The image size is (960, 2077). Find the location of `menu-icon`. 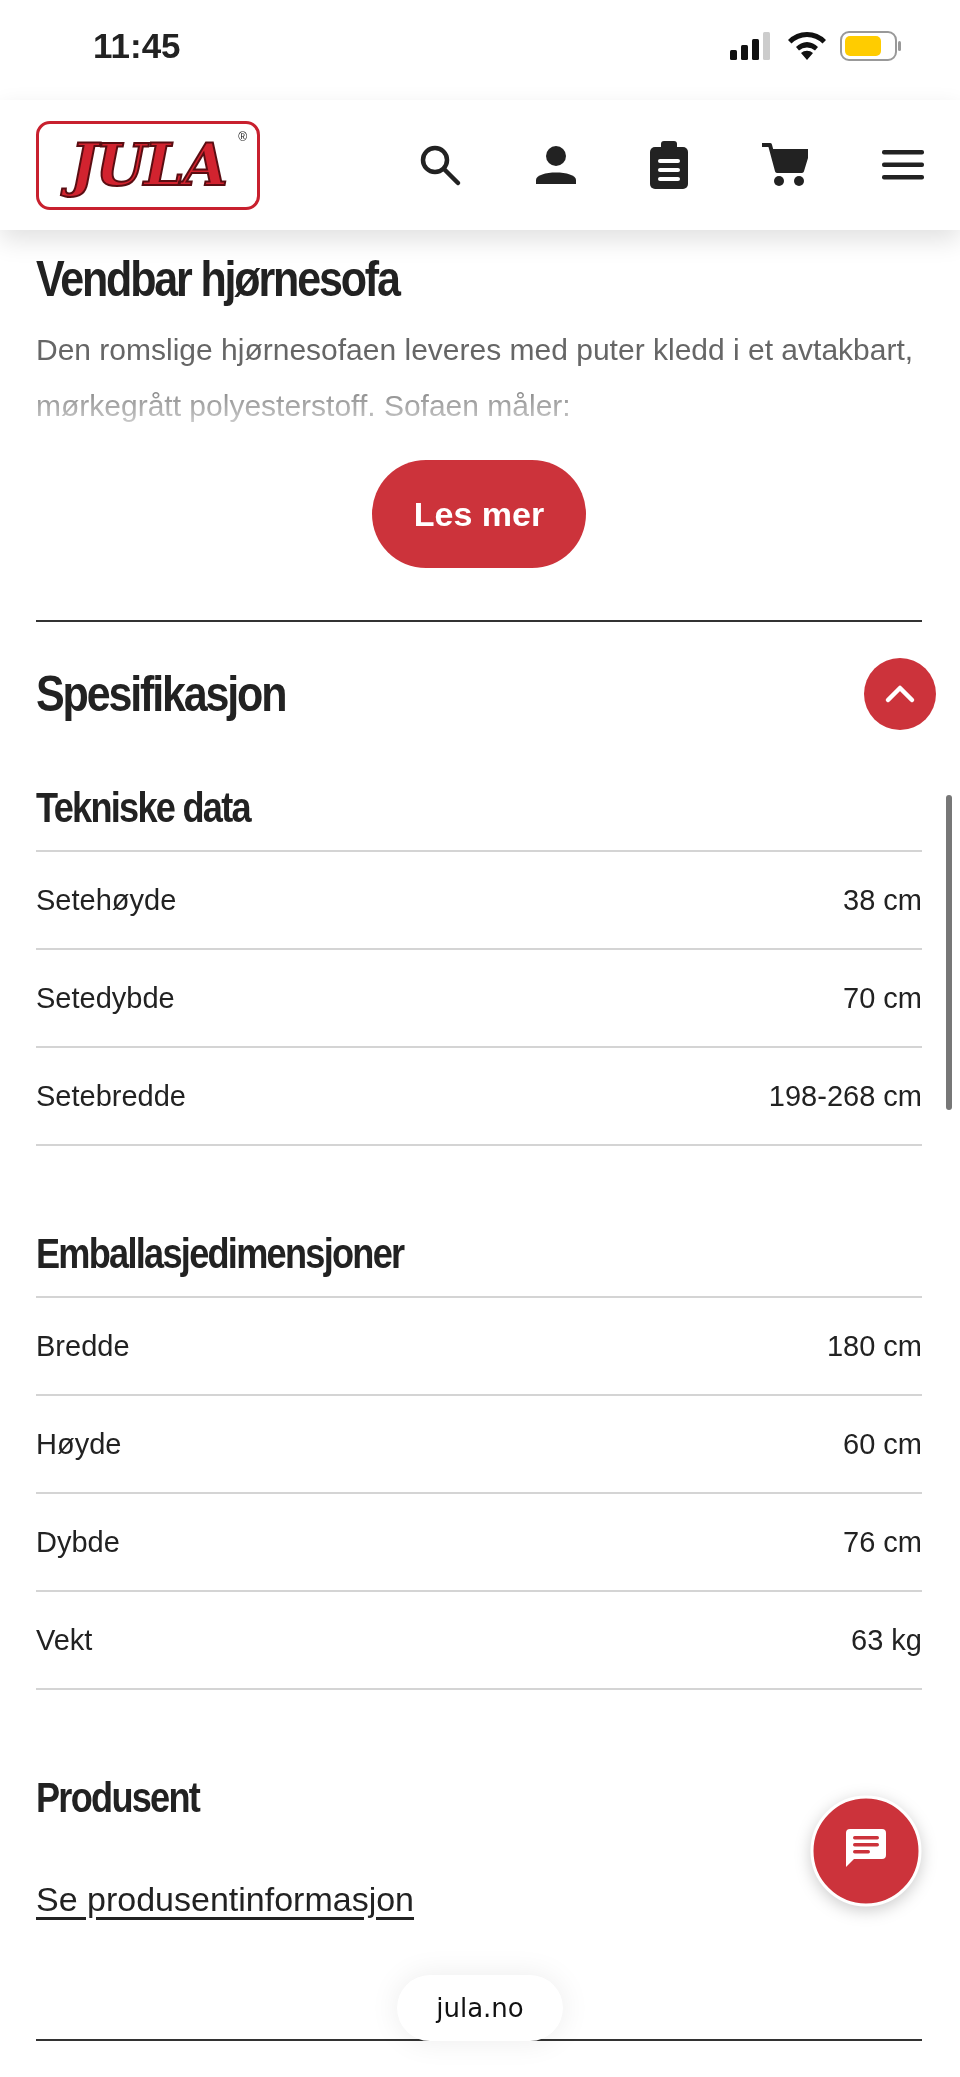

menu-icon is located at coordinates (903, 165).